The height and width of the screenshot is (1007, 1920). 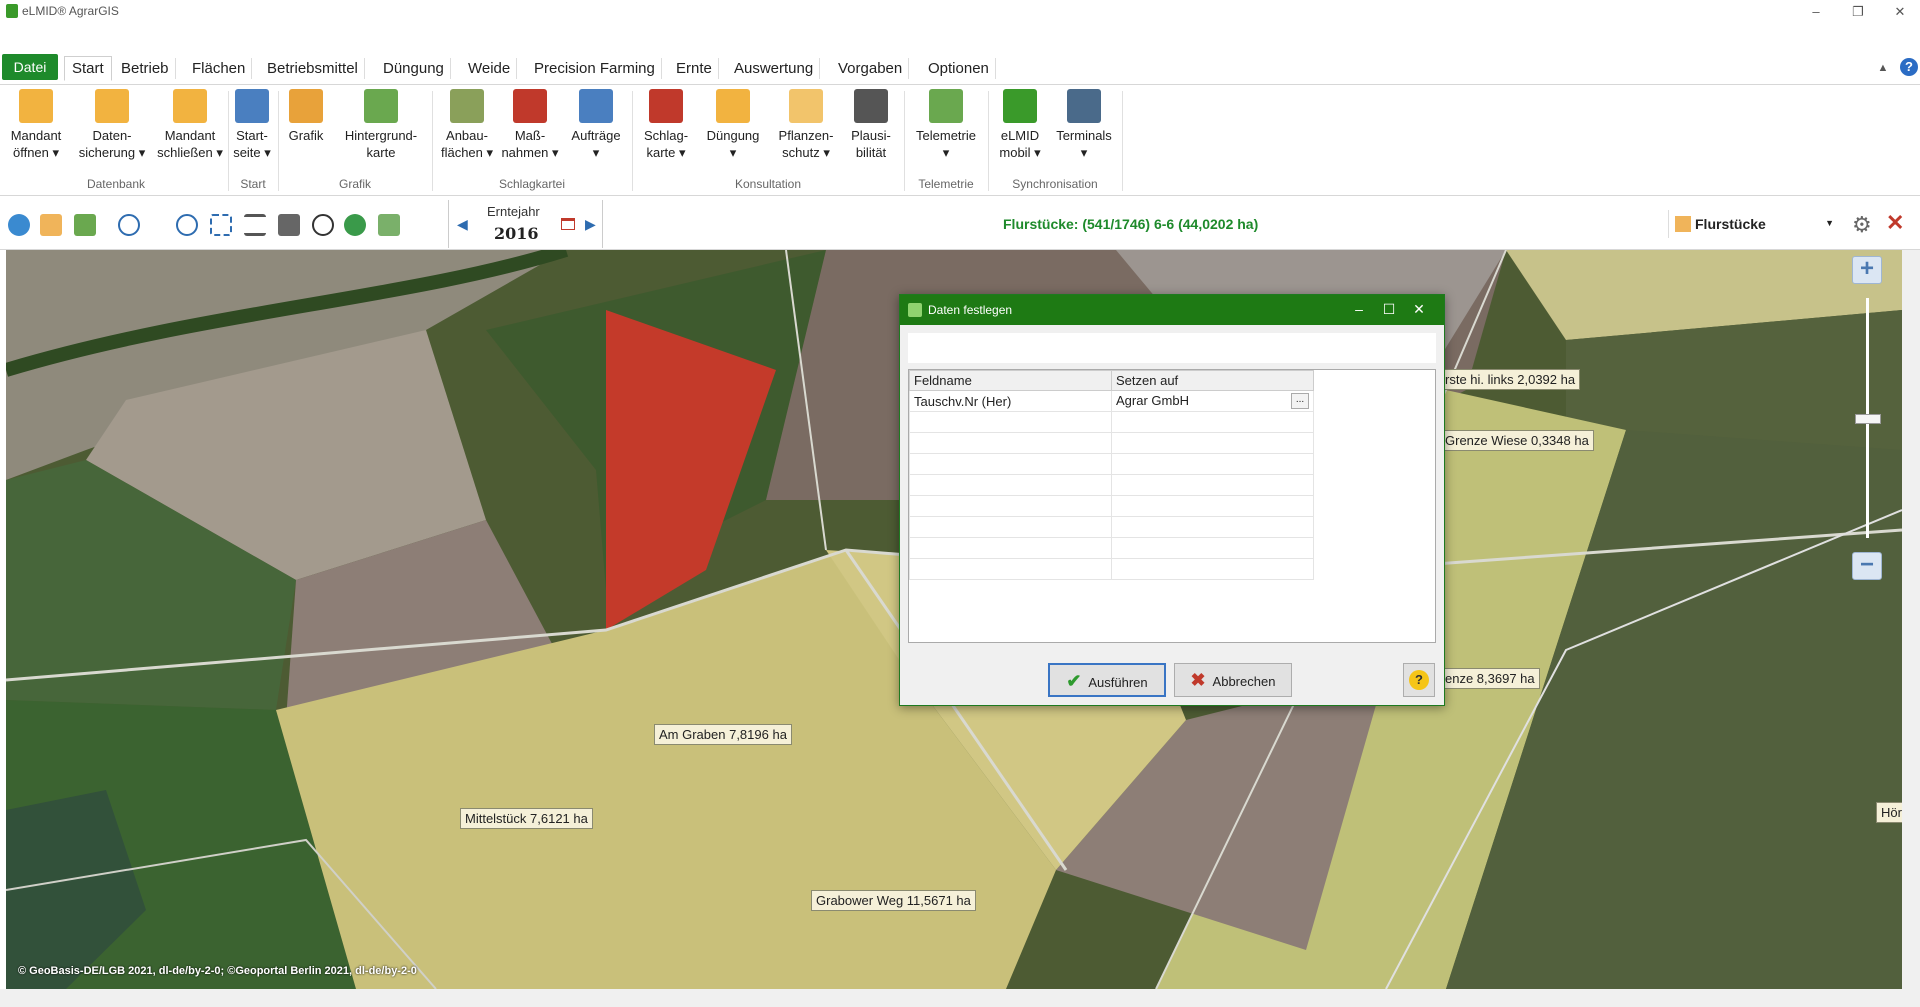 What do you see at coordinates (1233, 680) in the screenshot?
I see `abbrechen-button: ✖ Abbrechen` at bounding box center [1233, 680].